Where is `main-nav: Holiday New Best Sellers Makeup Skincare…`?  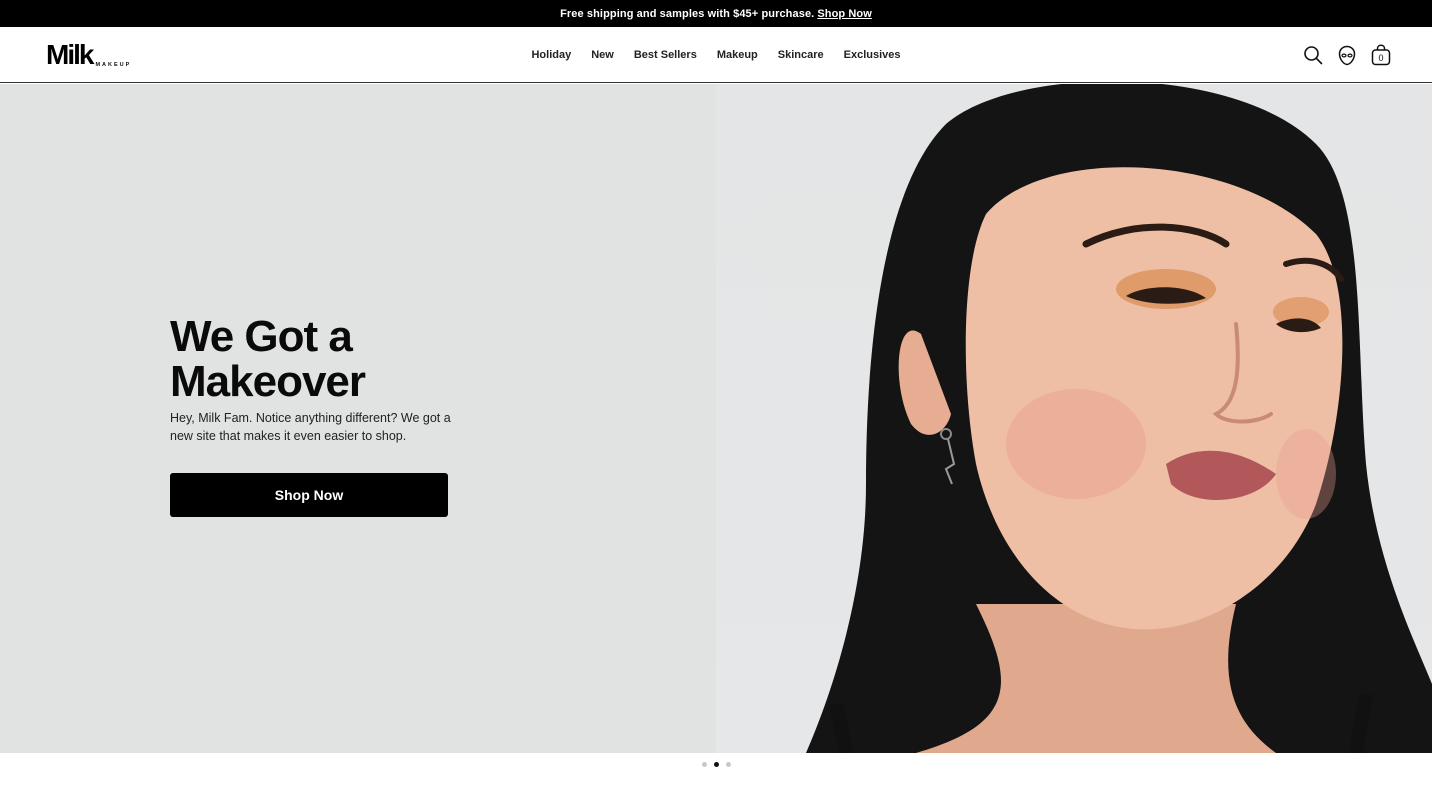
main-nav: Holiday New Best Sellers Makeup Skincare… is located at coordinates (716, 55).